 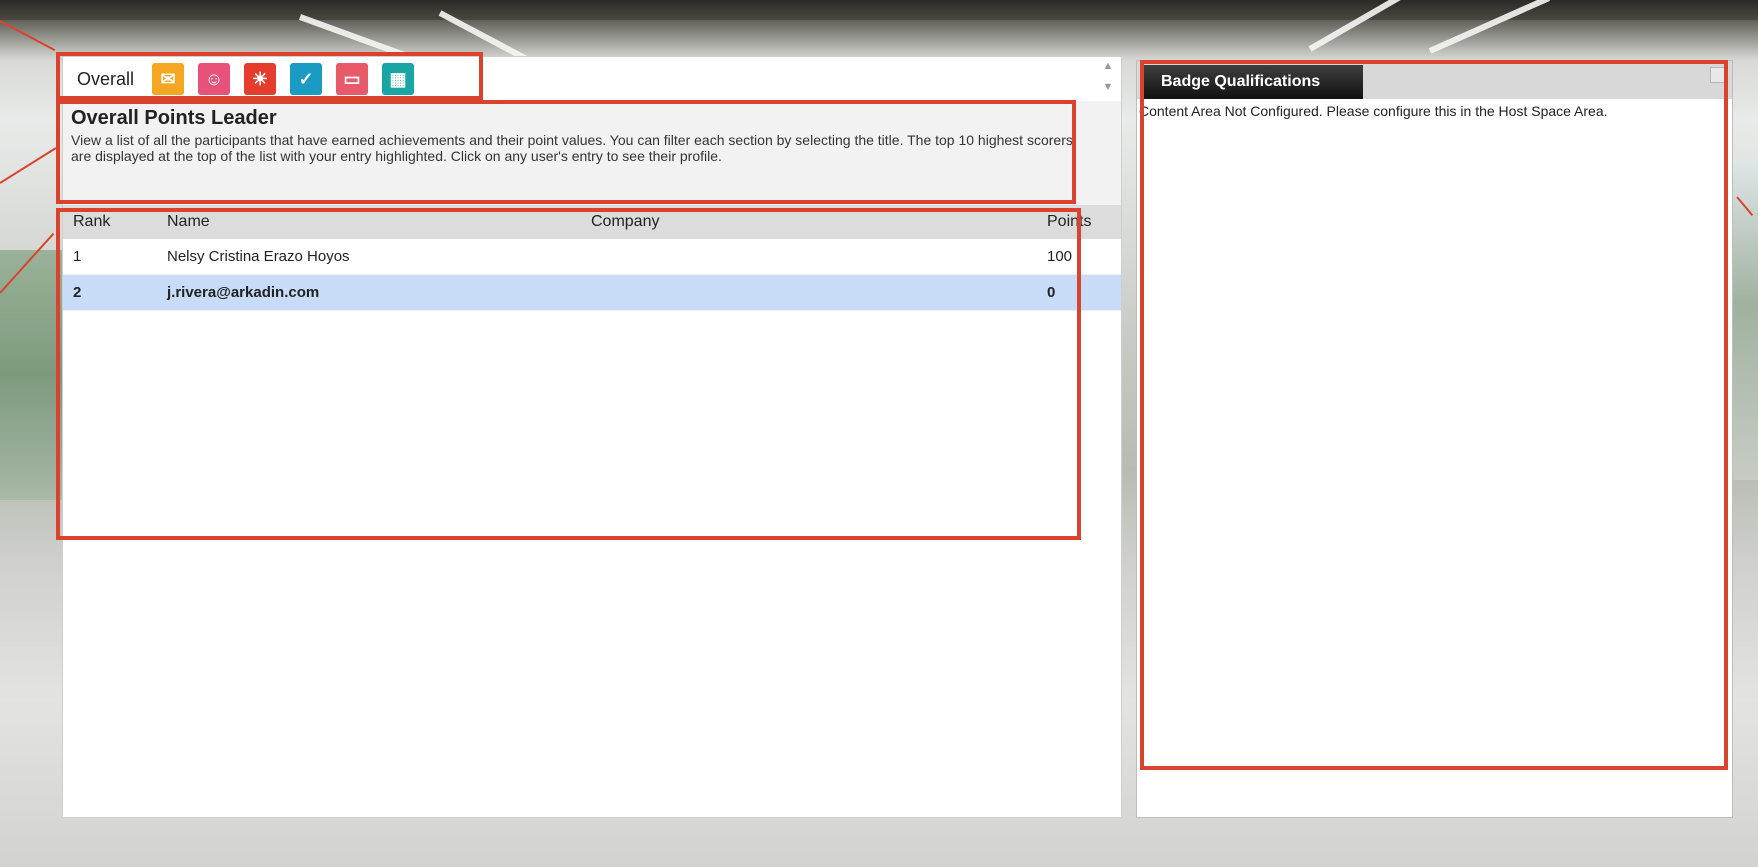 What do you see at coordinates (77, 256) in the screenshot?
I see `row-rank: 1` at bounding box center [77, 256].